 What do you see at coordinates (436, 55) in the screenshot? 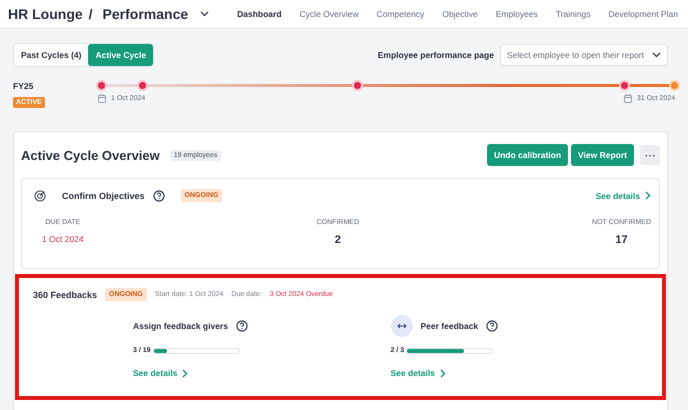
I see `picker-label: Employee performance page` at bounding box center [436, 55].